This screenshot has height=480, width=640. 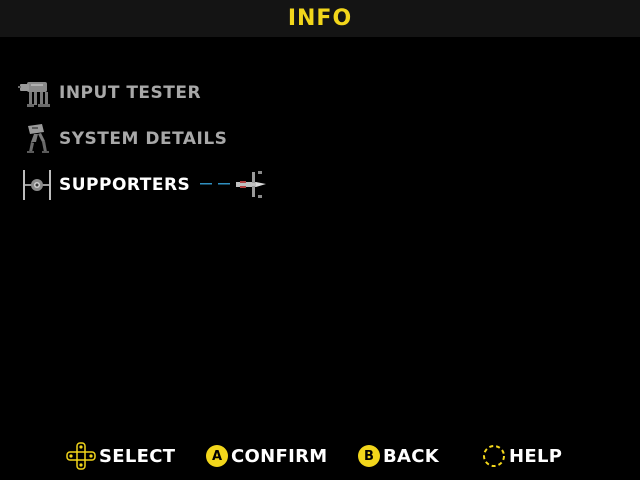 I want to click on page-title: INFO, so click(x=320, y=18).